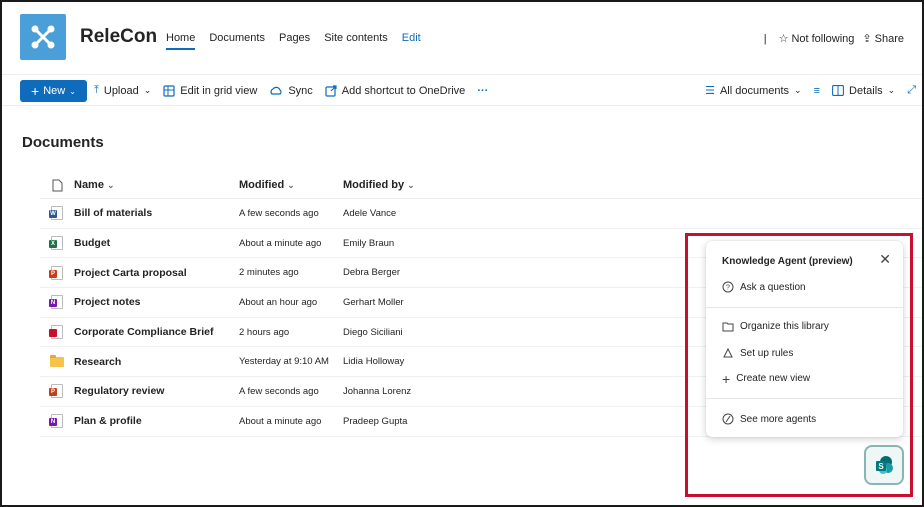 The width and height of the screenshot is (924, 507). I want to click on file-name: Plan & profile, so click(156, 421).